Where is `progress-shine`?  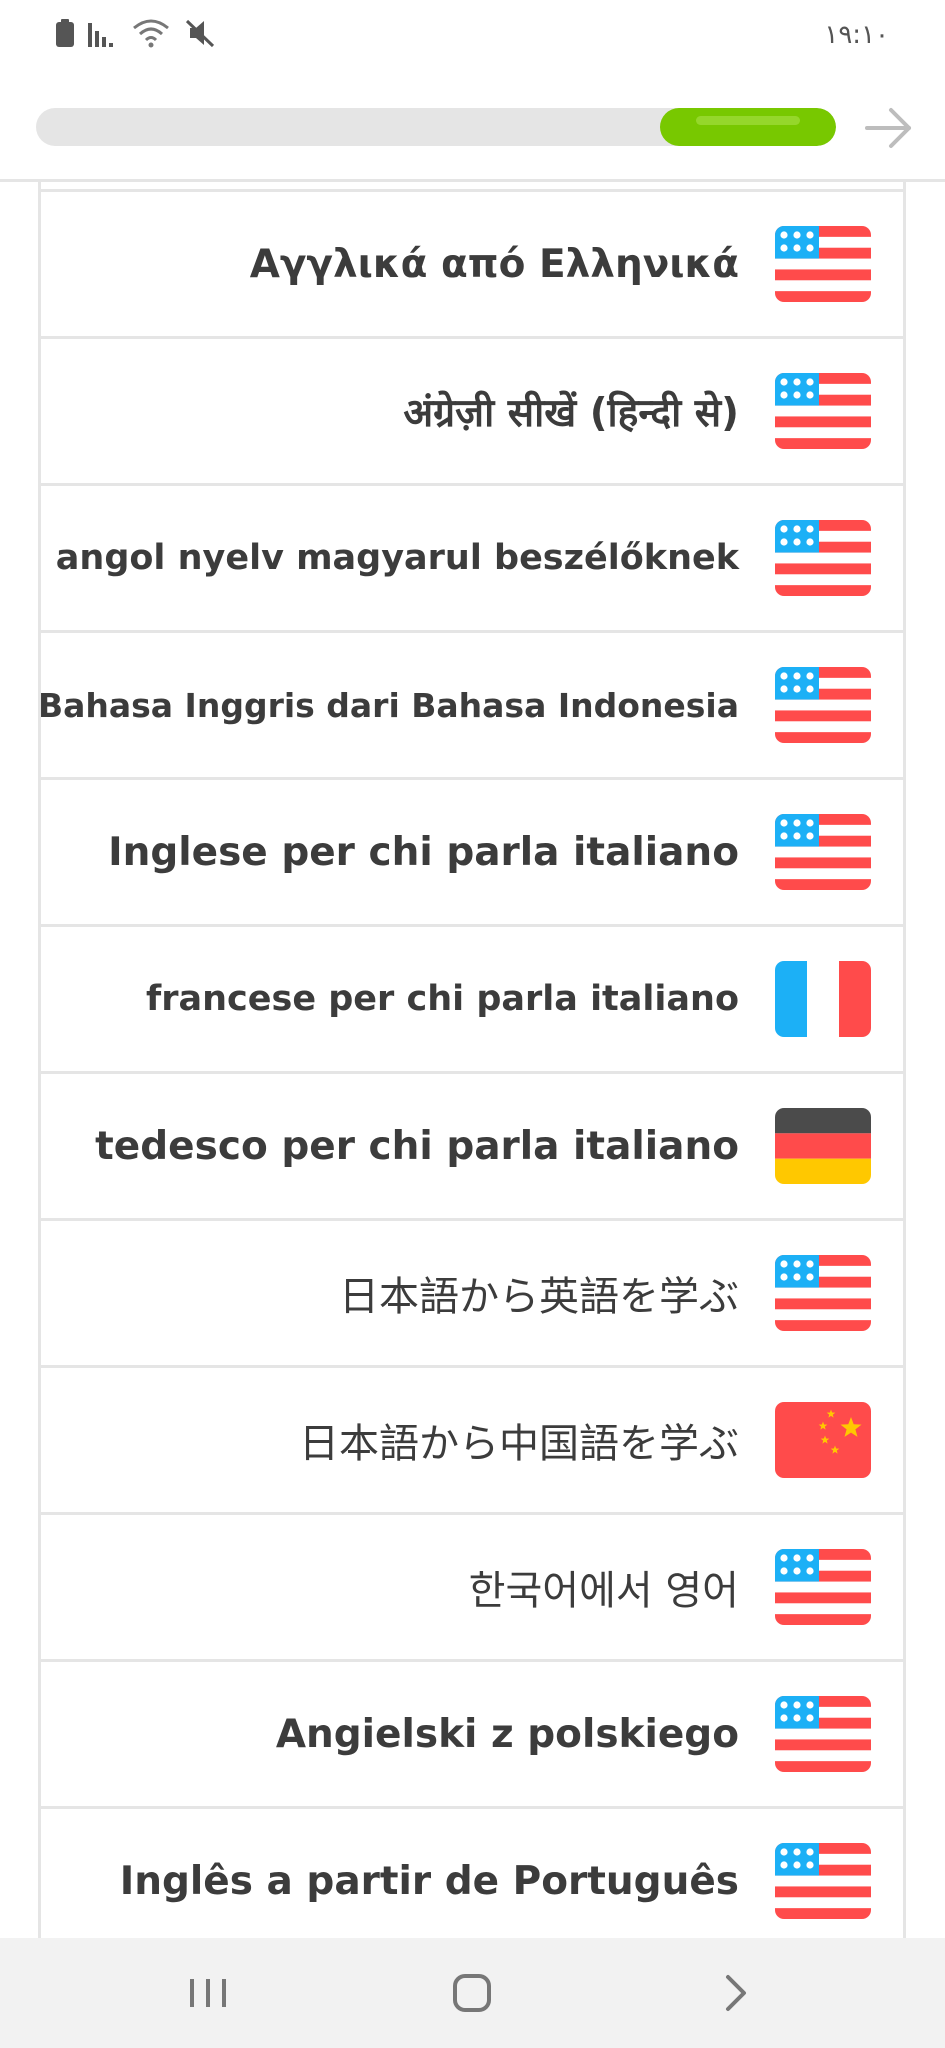 progress-shine is located at coordinates (748, 120).